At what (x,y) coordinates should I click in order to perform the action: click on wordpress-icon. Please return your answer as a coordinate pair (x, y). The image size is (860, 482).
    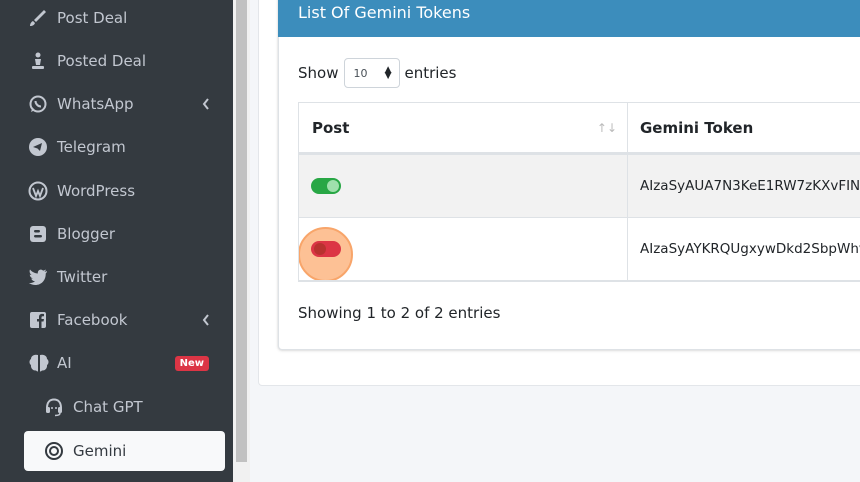
    Looking at the image, I should click on (41, 191).